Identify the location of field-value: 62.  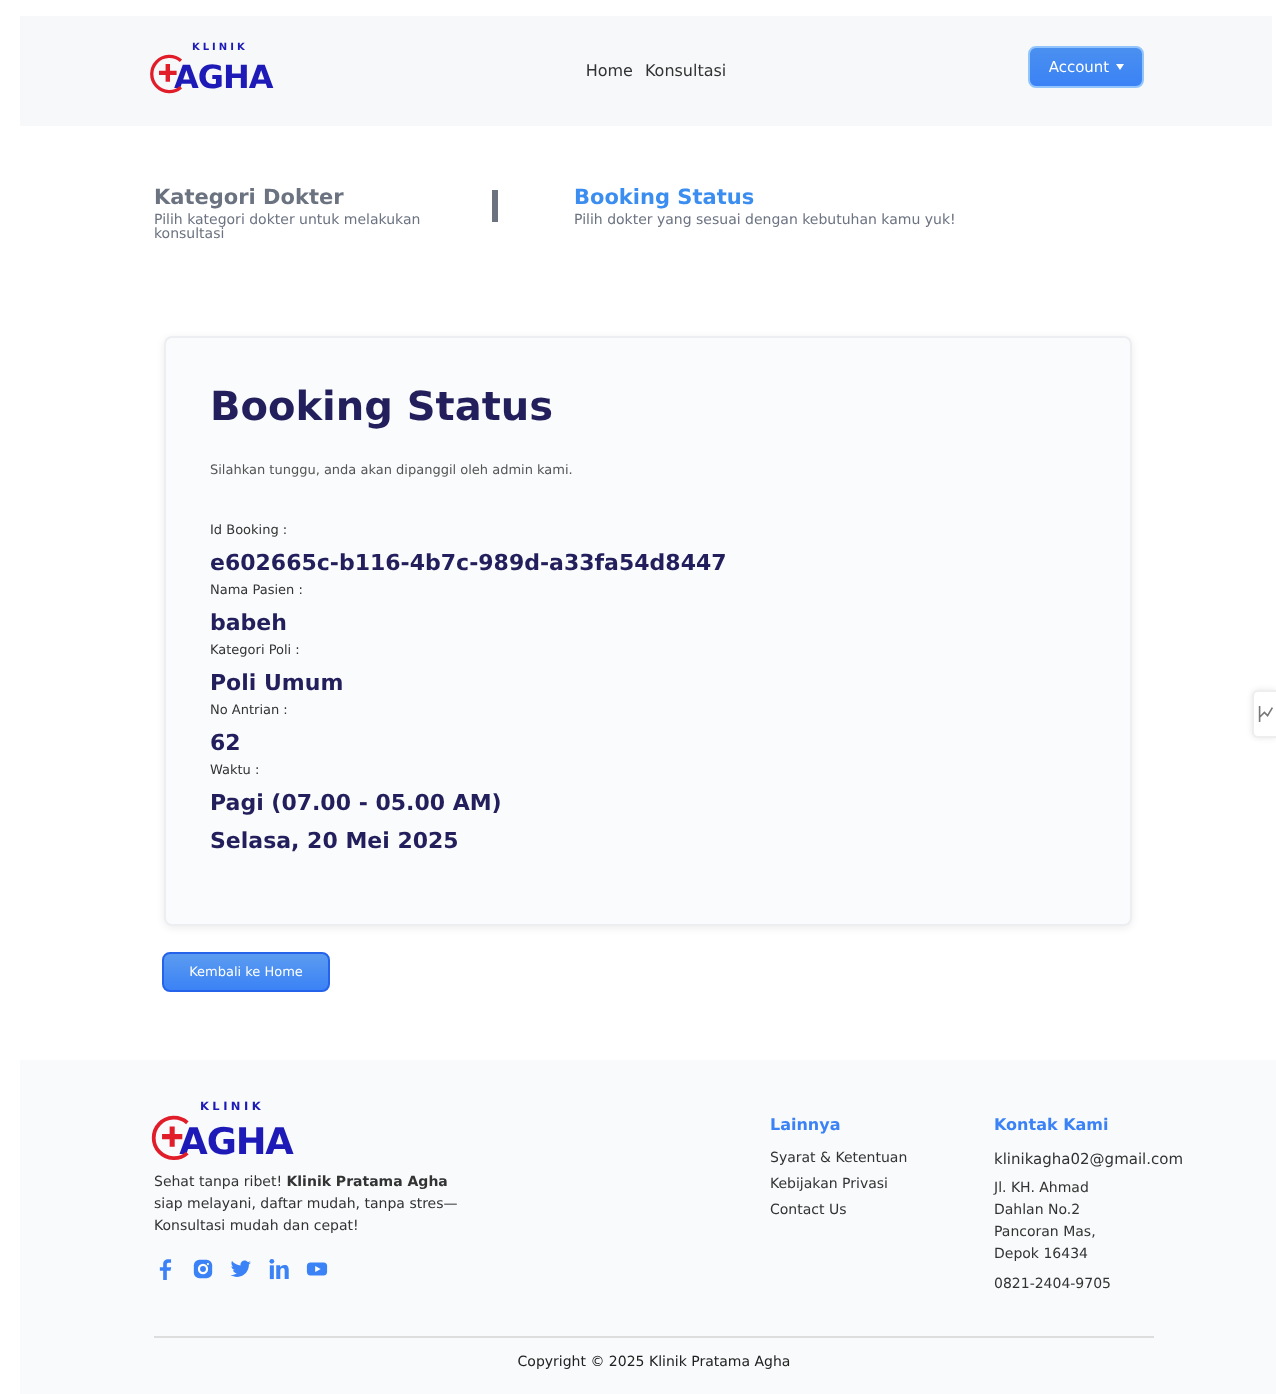
(226, 743).